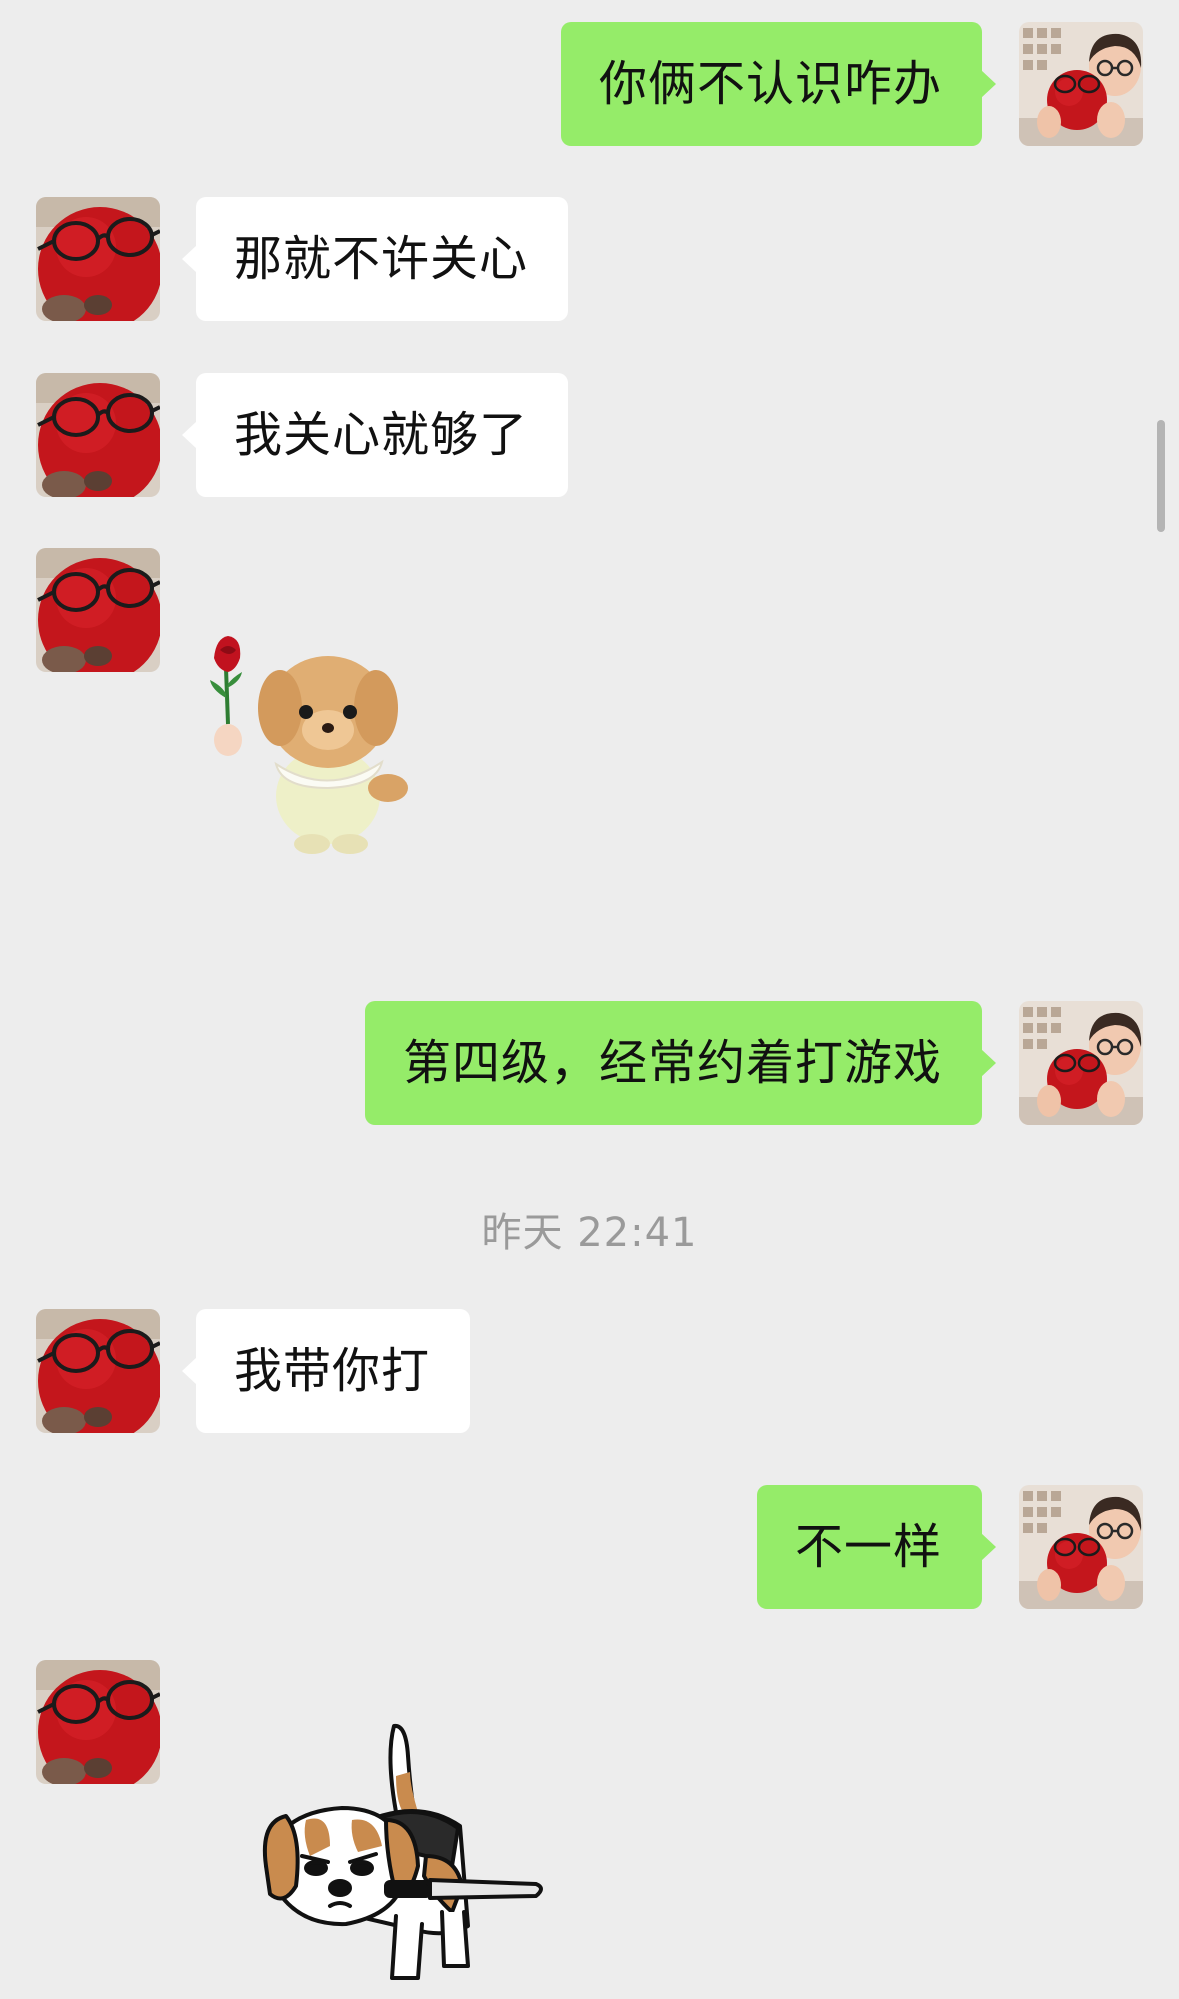 This screenshot has height=1999, width=1179. Describe the element at coordinates (309, 745) in the screenshot. I see `puppy-with-rose-icon` at that location.